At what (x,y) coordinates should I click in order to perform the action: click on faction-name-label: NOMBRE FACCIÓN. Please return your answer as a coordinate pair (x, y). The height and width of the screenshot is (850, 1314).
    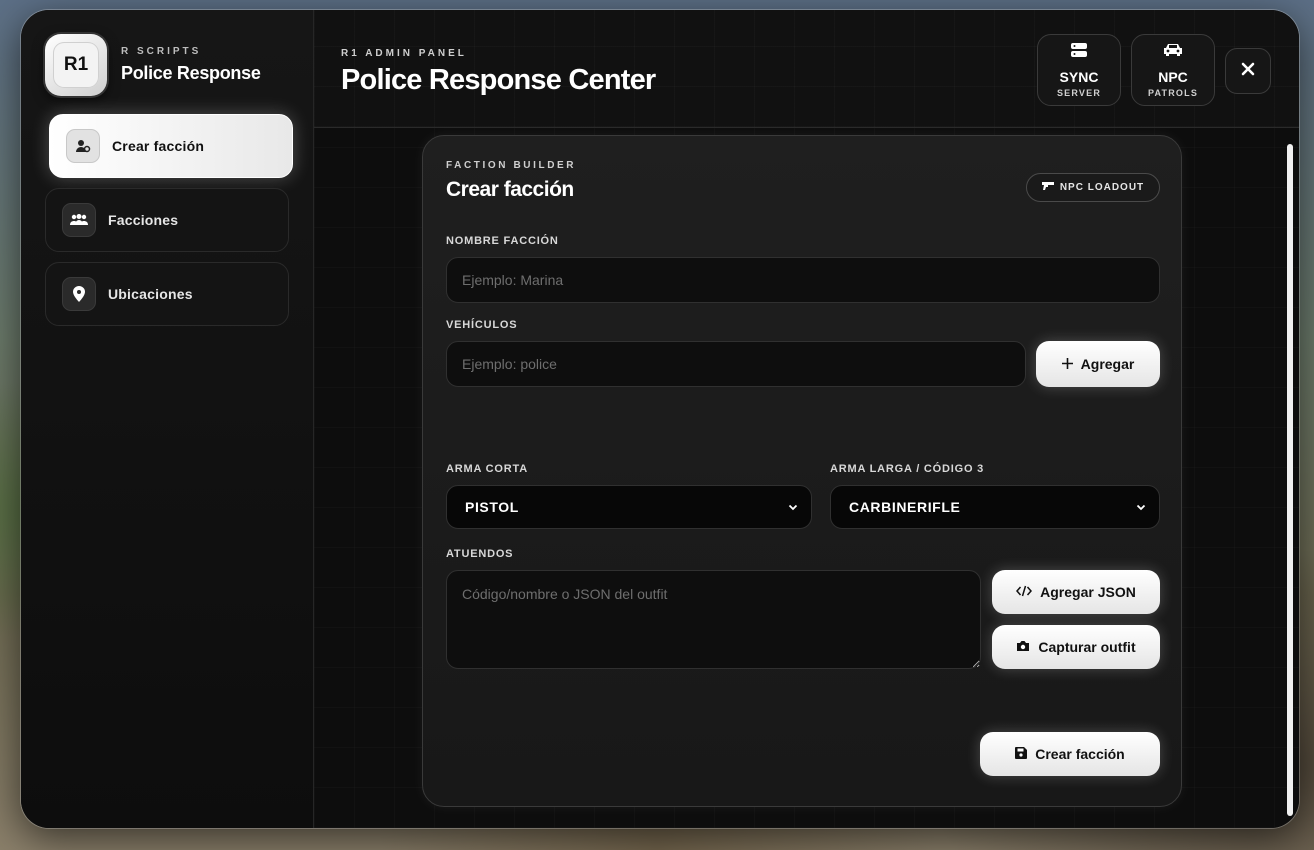
    Looking at the image, I should click on (502, 241).